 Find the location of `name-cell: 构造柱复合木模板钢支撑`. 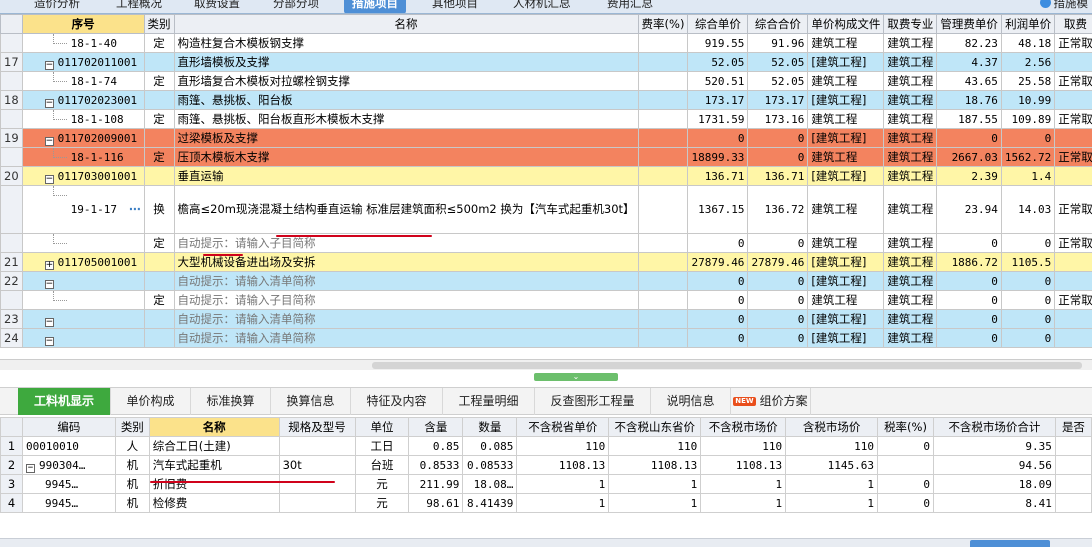

name-cell: 构造柱复合木模板钢支撑 is located at coordinates (406, 43).